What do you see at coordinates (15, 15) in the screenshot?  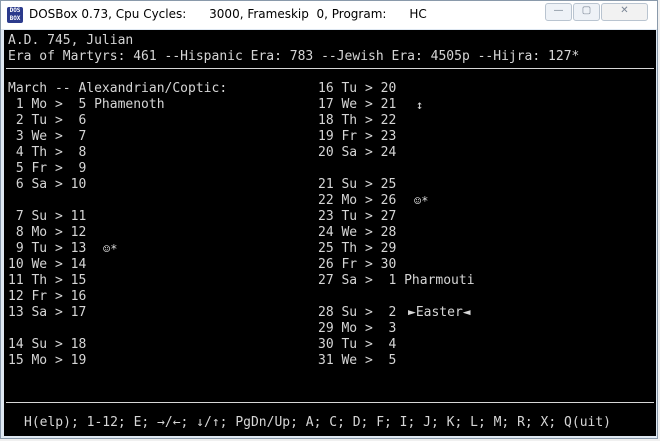 I see `dosbox-app-icon: DOS BOX` at bounding box center [15, 15].